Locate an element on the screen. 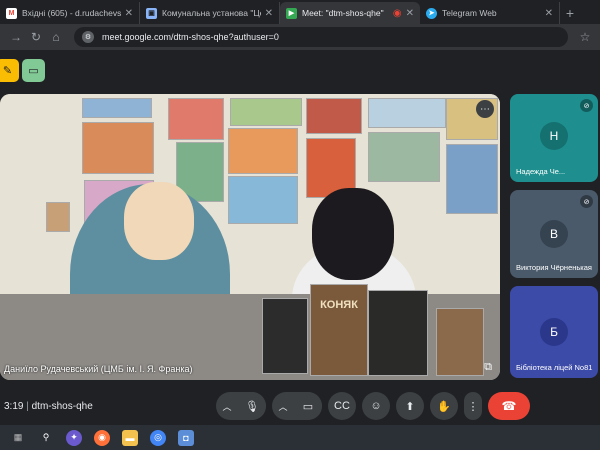  microphone-icon: 🎙 is located at coordinates (252, 406).